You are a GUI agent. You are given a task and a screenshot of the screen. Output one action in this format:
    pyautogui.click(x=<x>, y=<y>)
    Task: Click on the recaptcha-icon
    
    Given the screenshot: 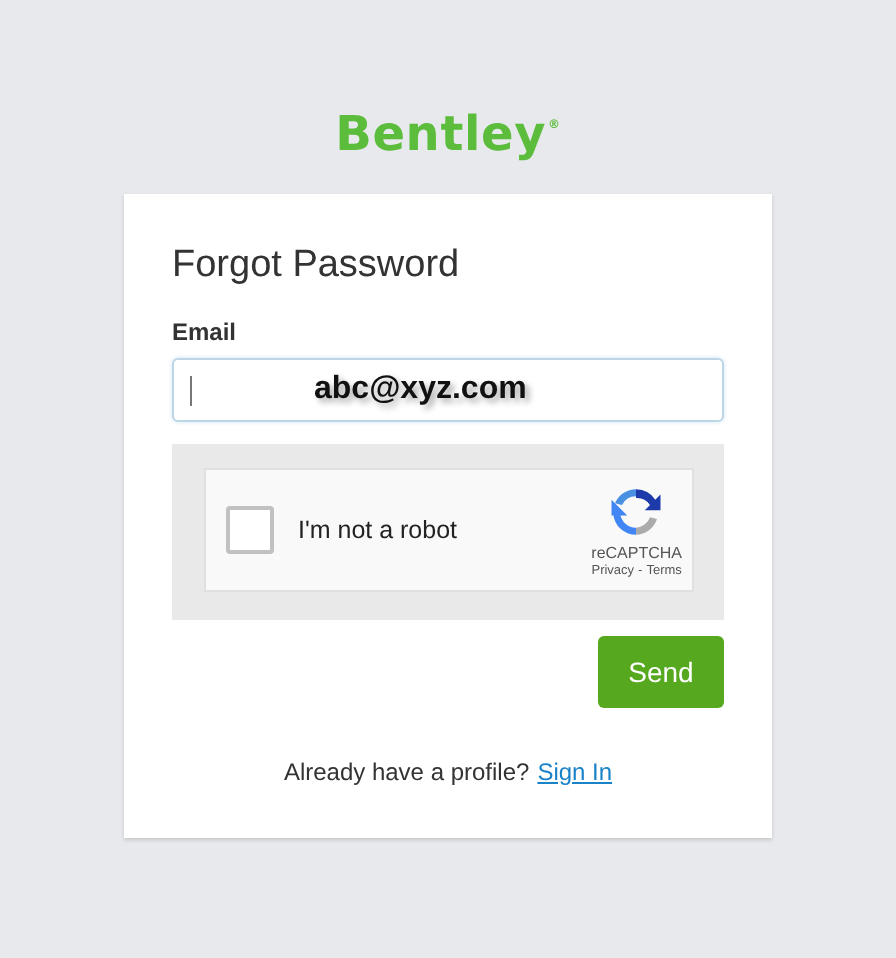 What is the action you would take?
    pyautogui.click(x=636, y=511)
    